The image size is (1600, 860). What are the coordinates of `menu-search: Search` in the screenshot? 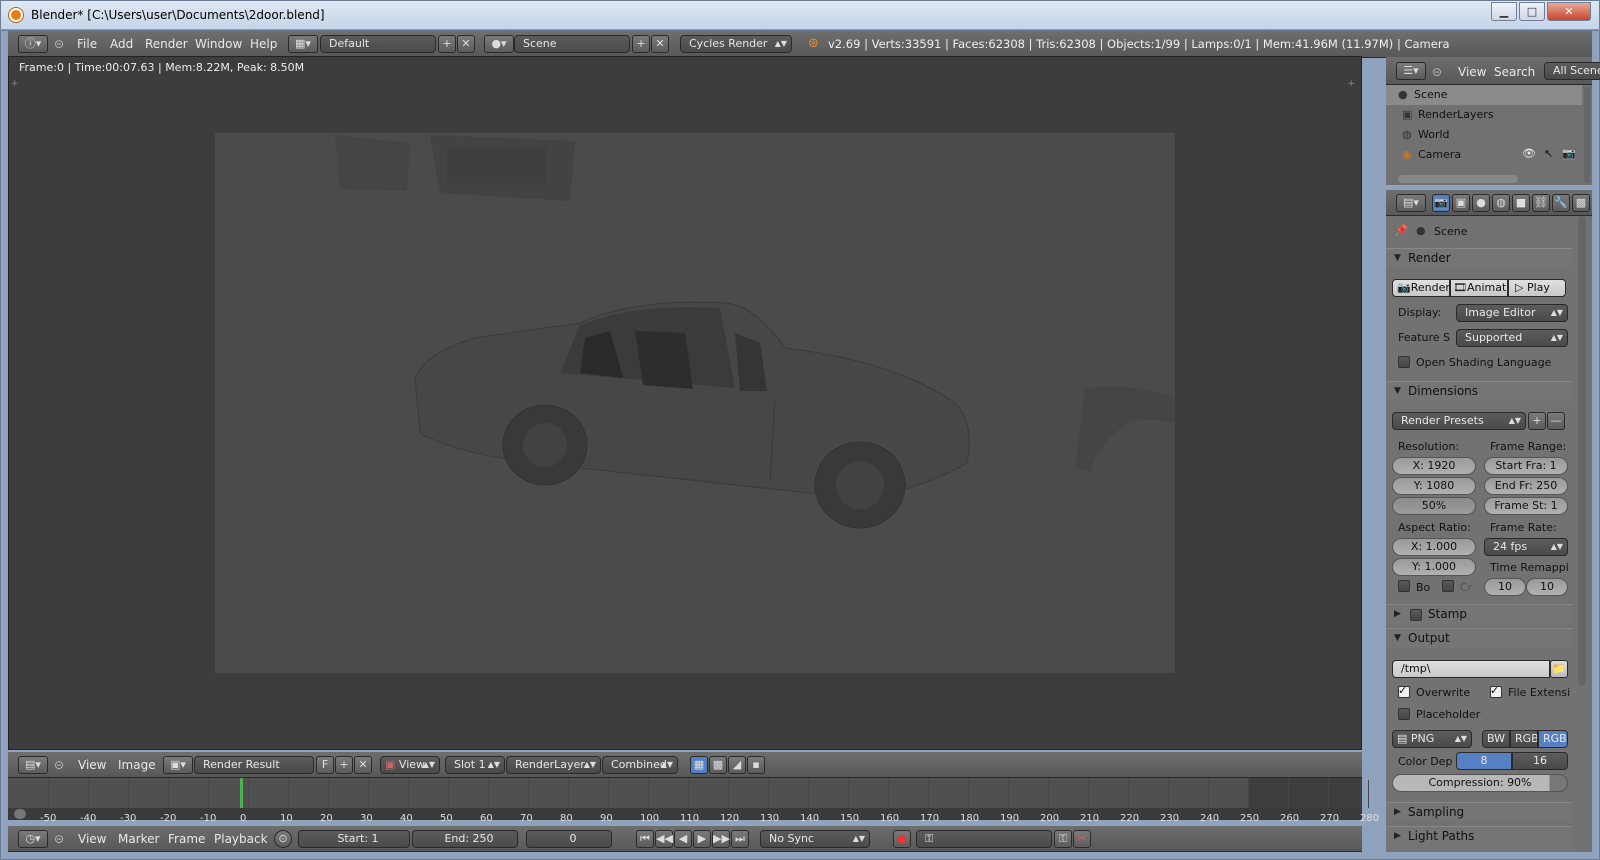 It's located at (1514, 72).